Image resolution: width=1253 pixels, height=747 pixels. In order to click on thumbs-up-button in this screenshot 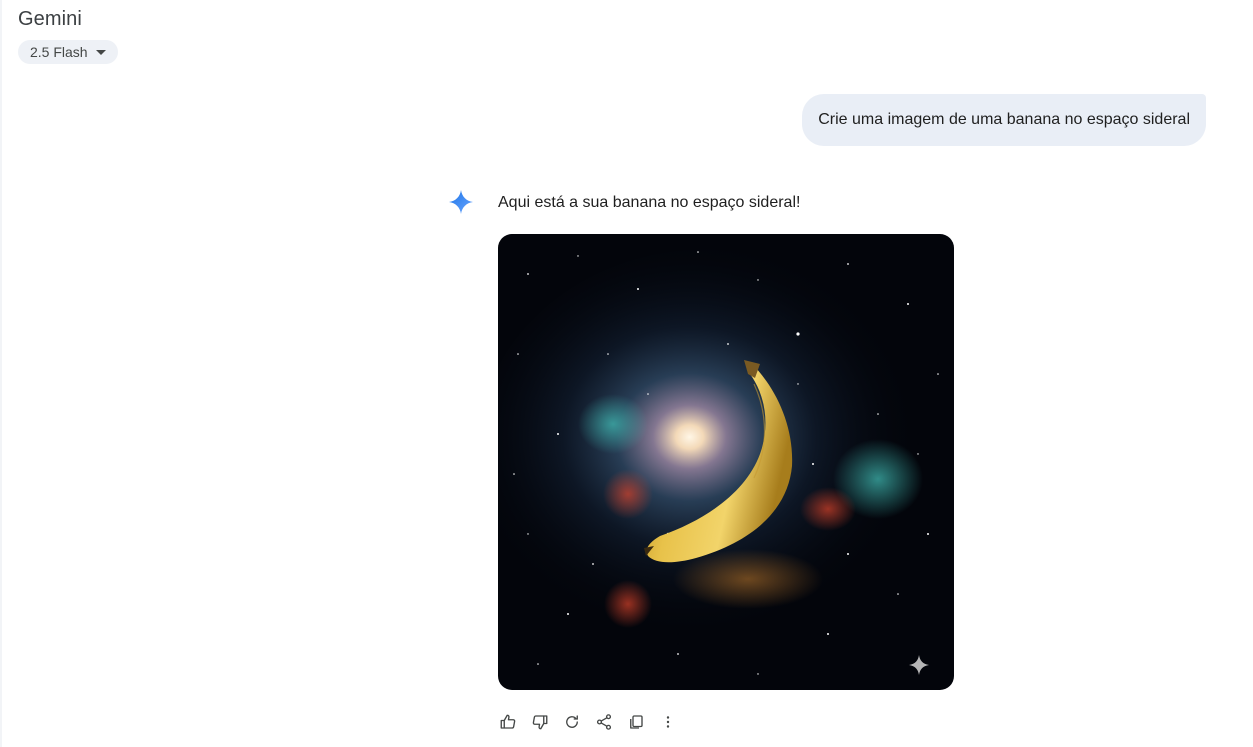, I will do `click(508, 722)`.